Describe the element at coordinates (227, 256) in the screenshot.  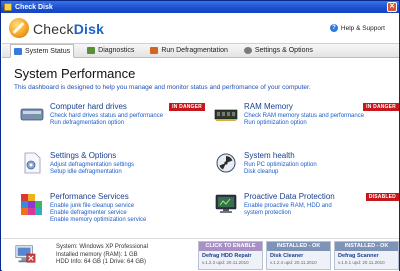
I see `module-name: Defrag HDD Repair` at that location.